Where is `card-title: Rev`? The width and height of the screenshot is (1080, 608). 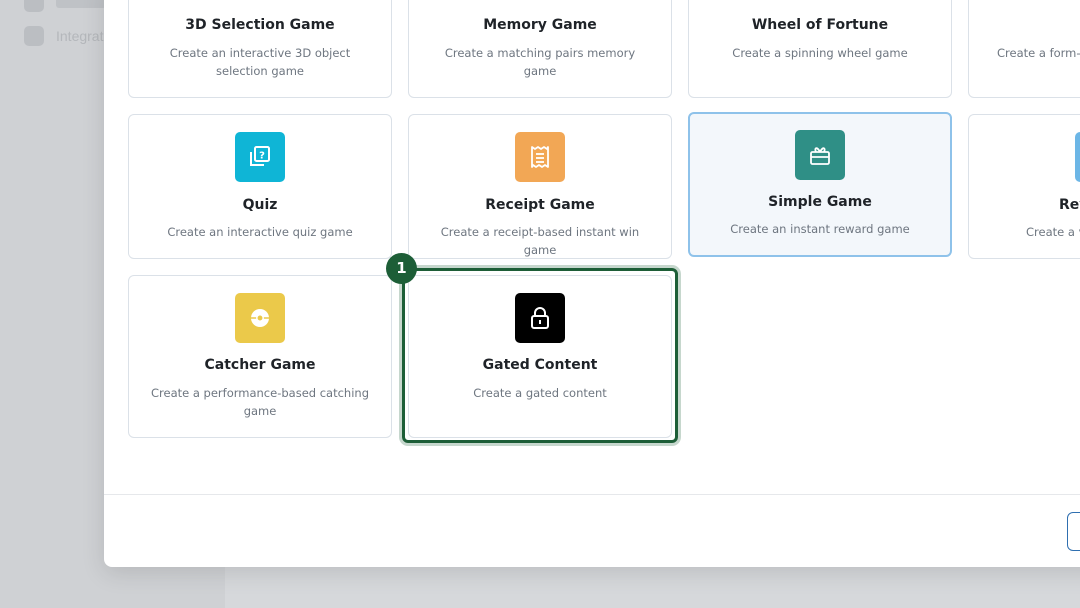 card-title: Rev is located at coordinates (1069, 205).